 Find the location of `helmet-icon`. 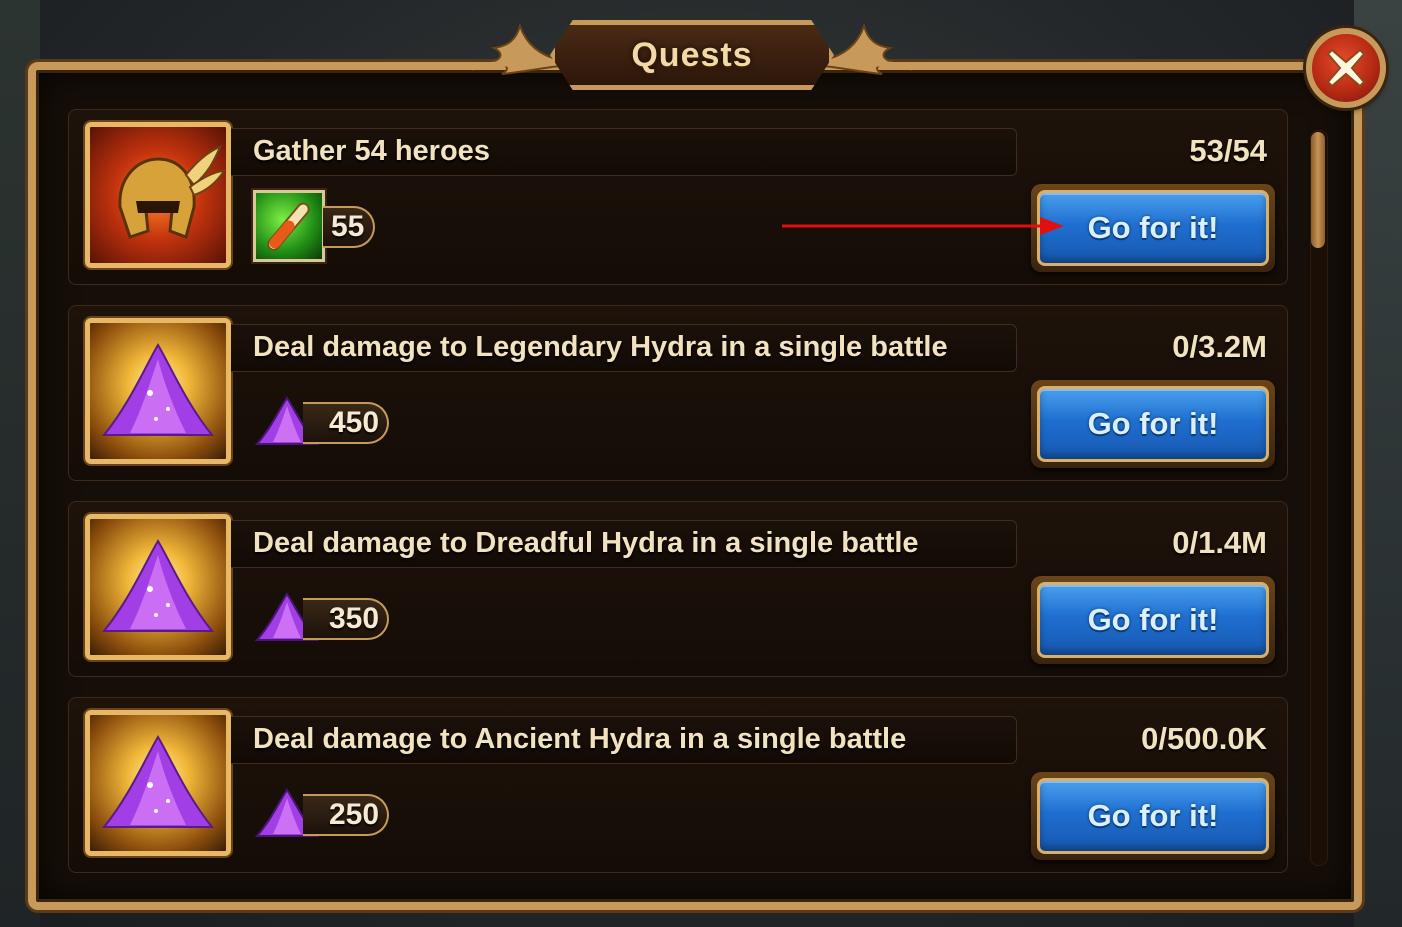

helmet-icon is located at coordinates (158, 195).